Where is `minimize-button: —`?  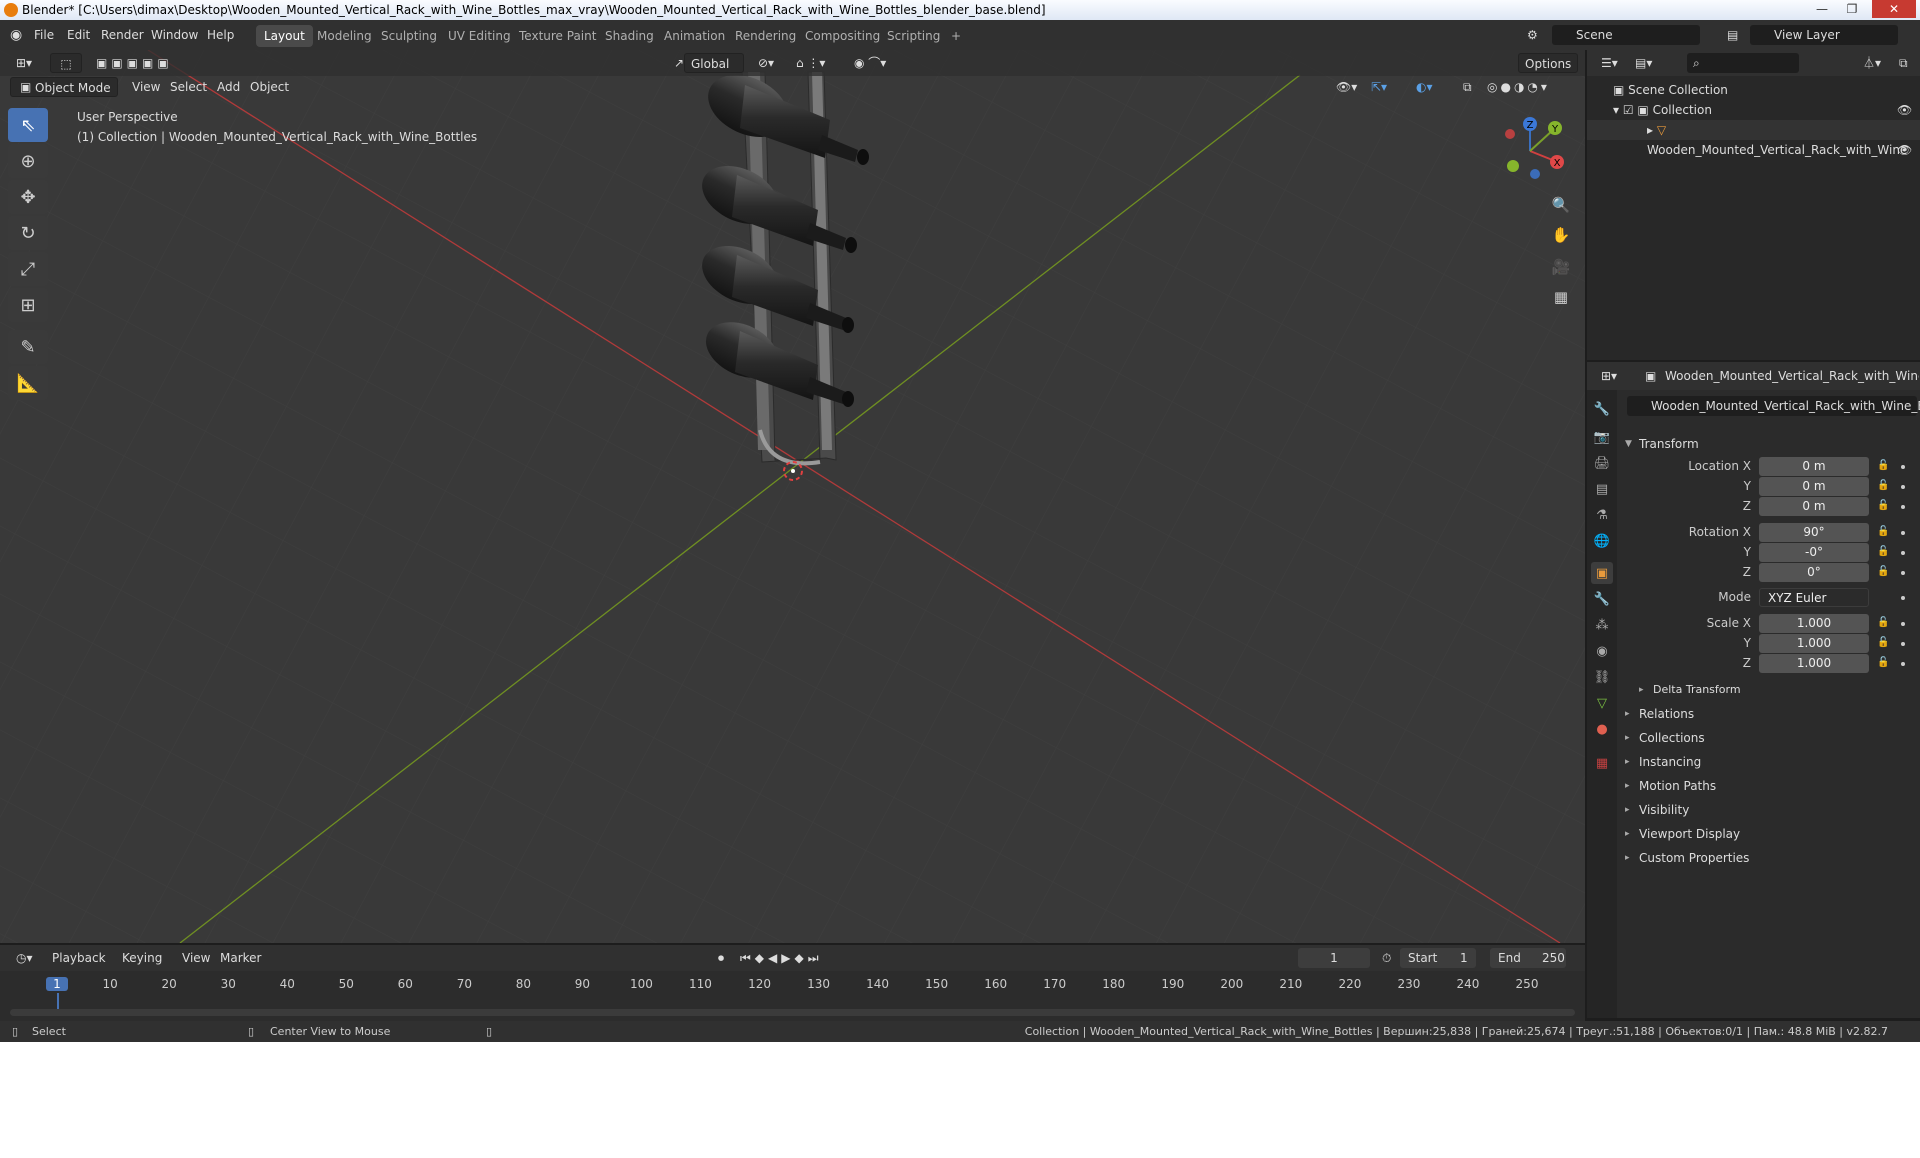 minimize-button: — is located at coordinates (1822, 9).